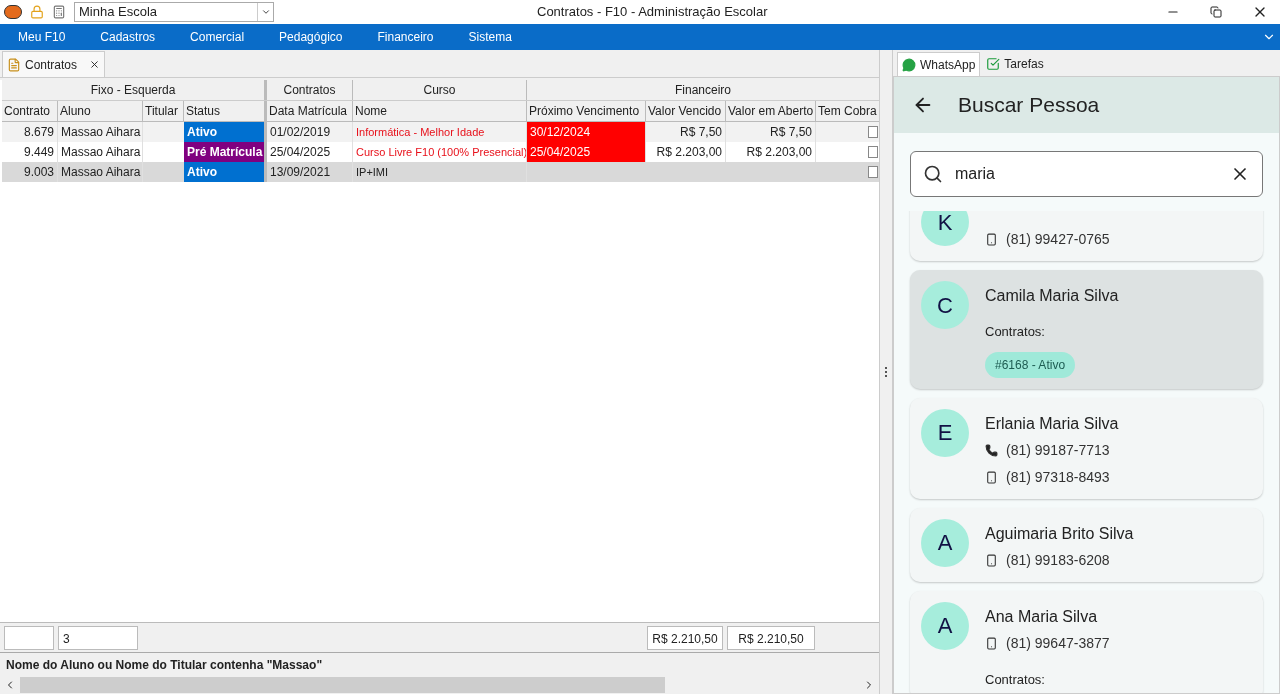 This screenshot has height=694, width=1280. I want to click on status-cell: Pré Matrícula, so click(225, 152).